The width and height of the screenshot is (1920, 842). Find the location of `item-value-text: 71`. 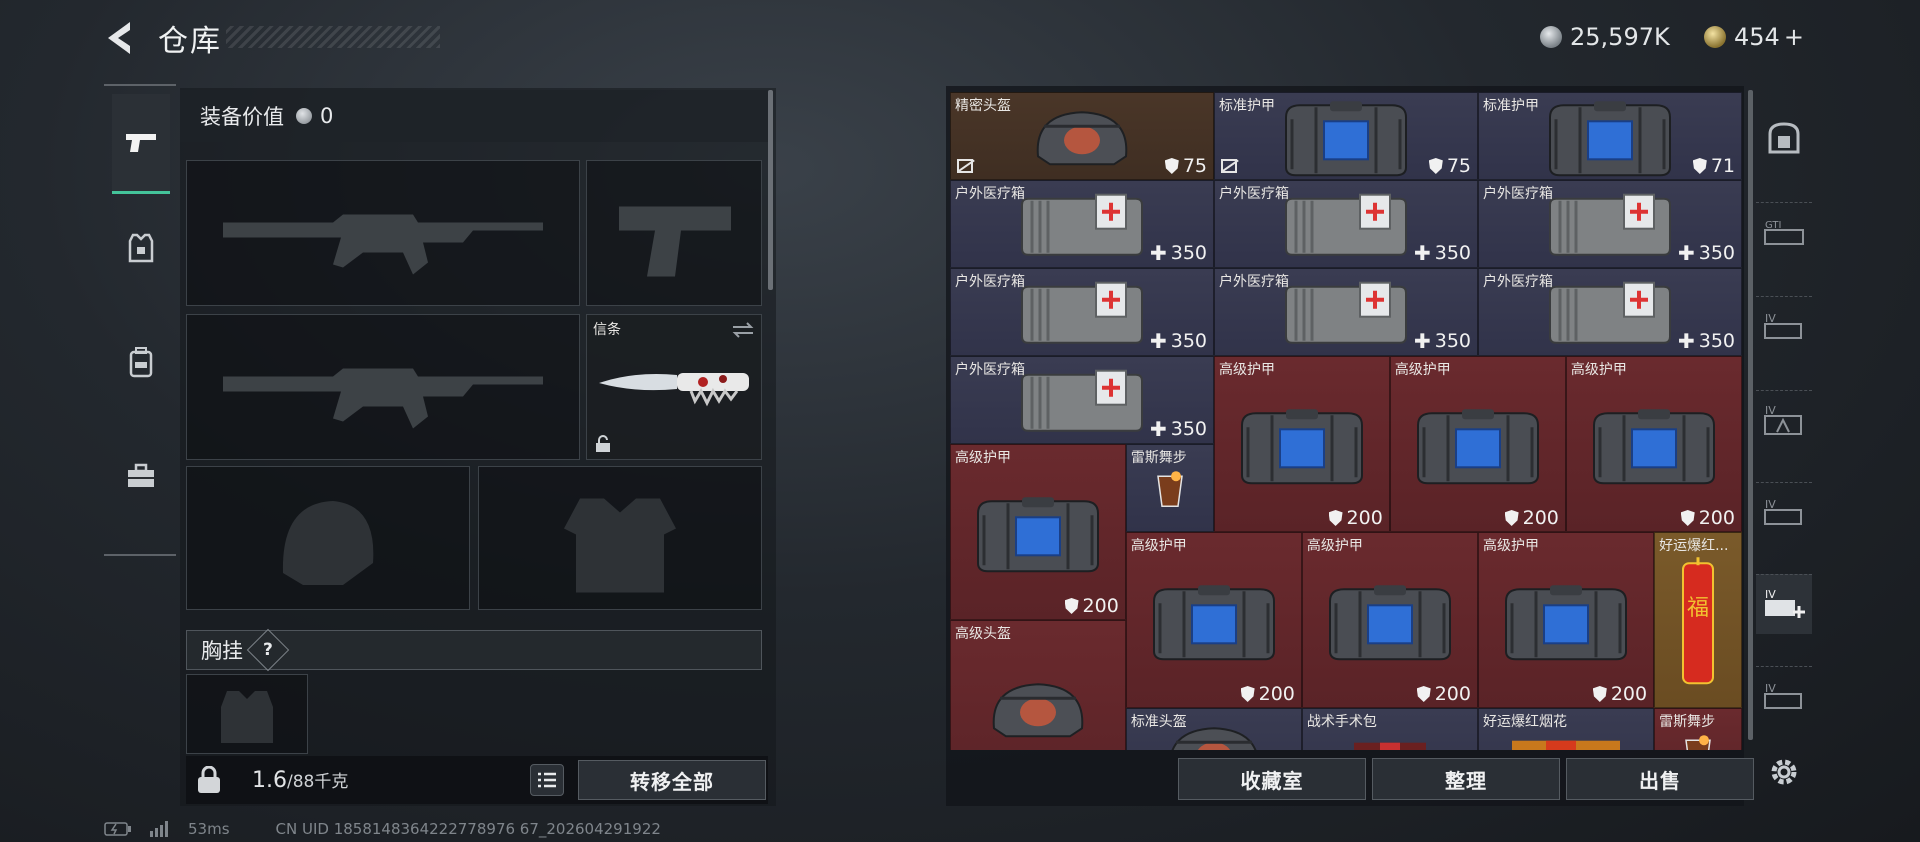

item-value-text: 71 is located at coordinates (1722, 166).